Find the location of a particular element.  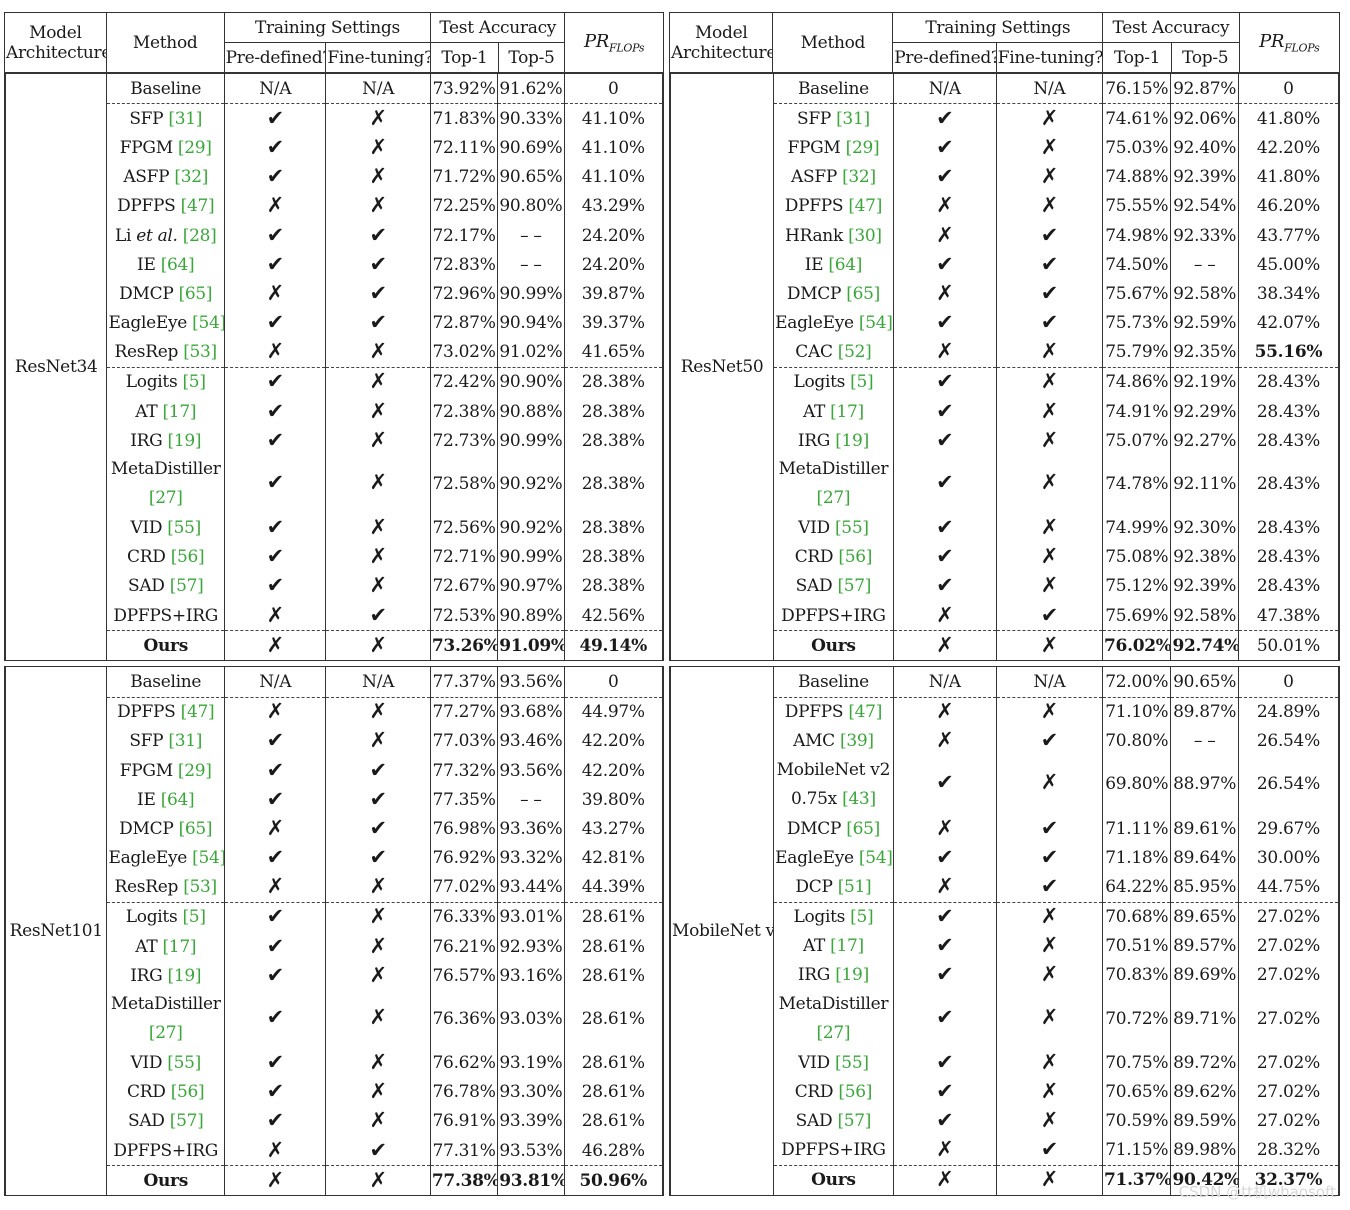

top5-cell: 93.32% is located at coordinates (531, 858).